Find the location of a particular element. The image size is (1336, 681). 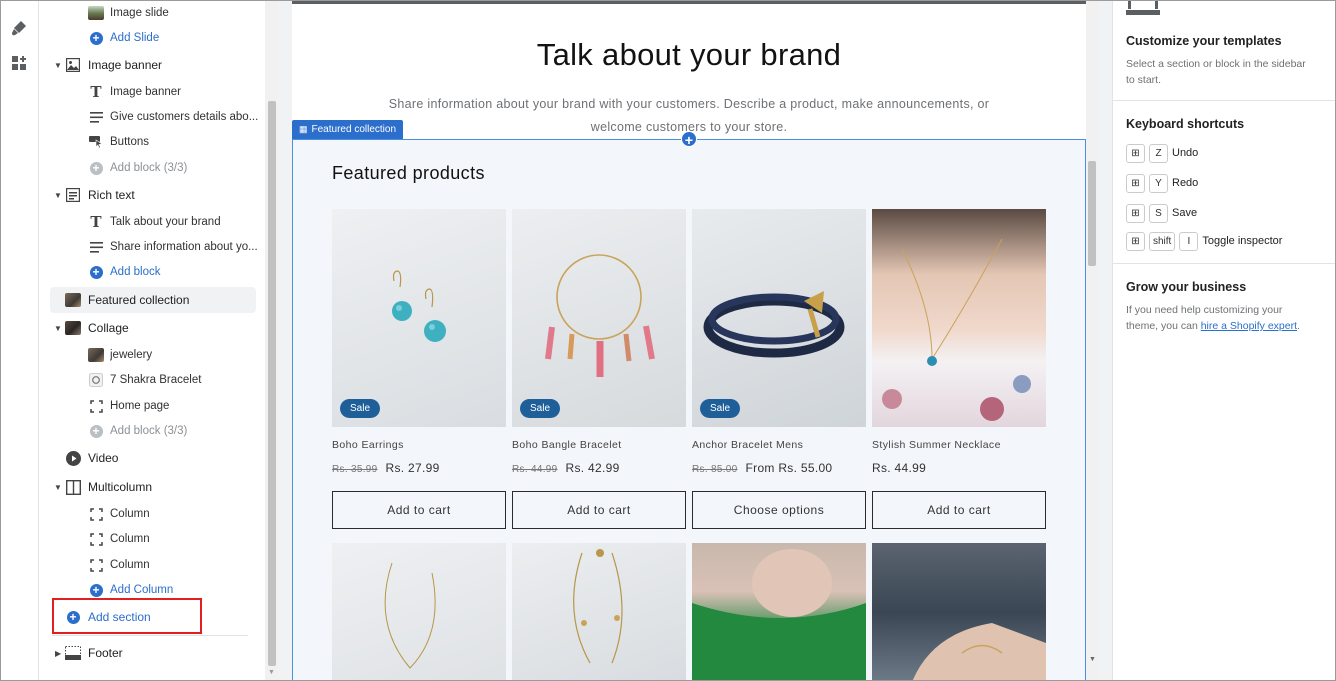

preview-scrollbar: ▼ is located at coordinates (1092, 340).